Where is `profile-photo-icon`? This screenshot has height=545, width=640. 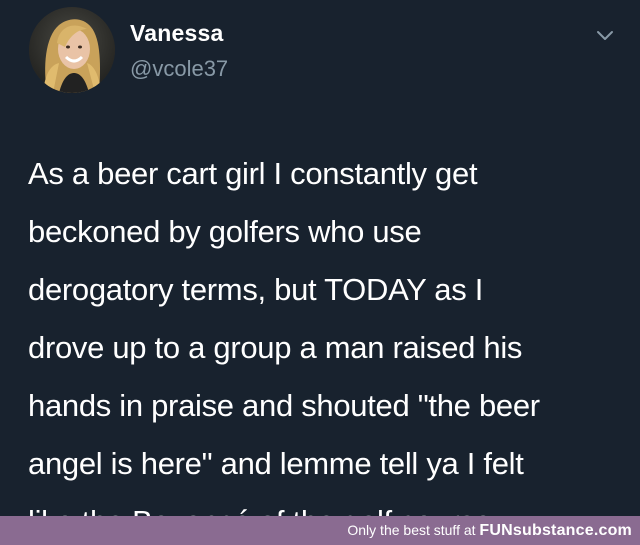 profile-photo-icon is located at coordinates (72, 50).